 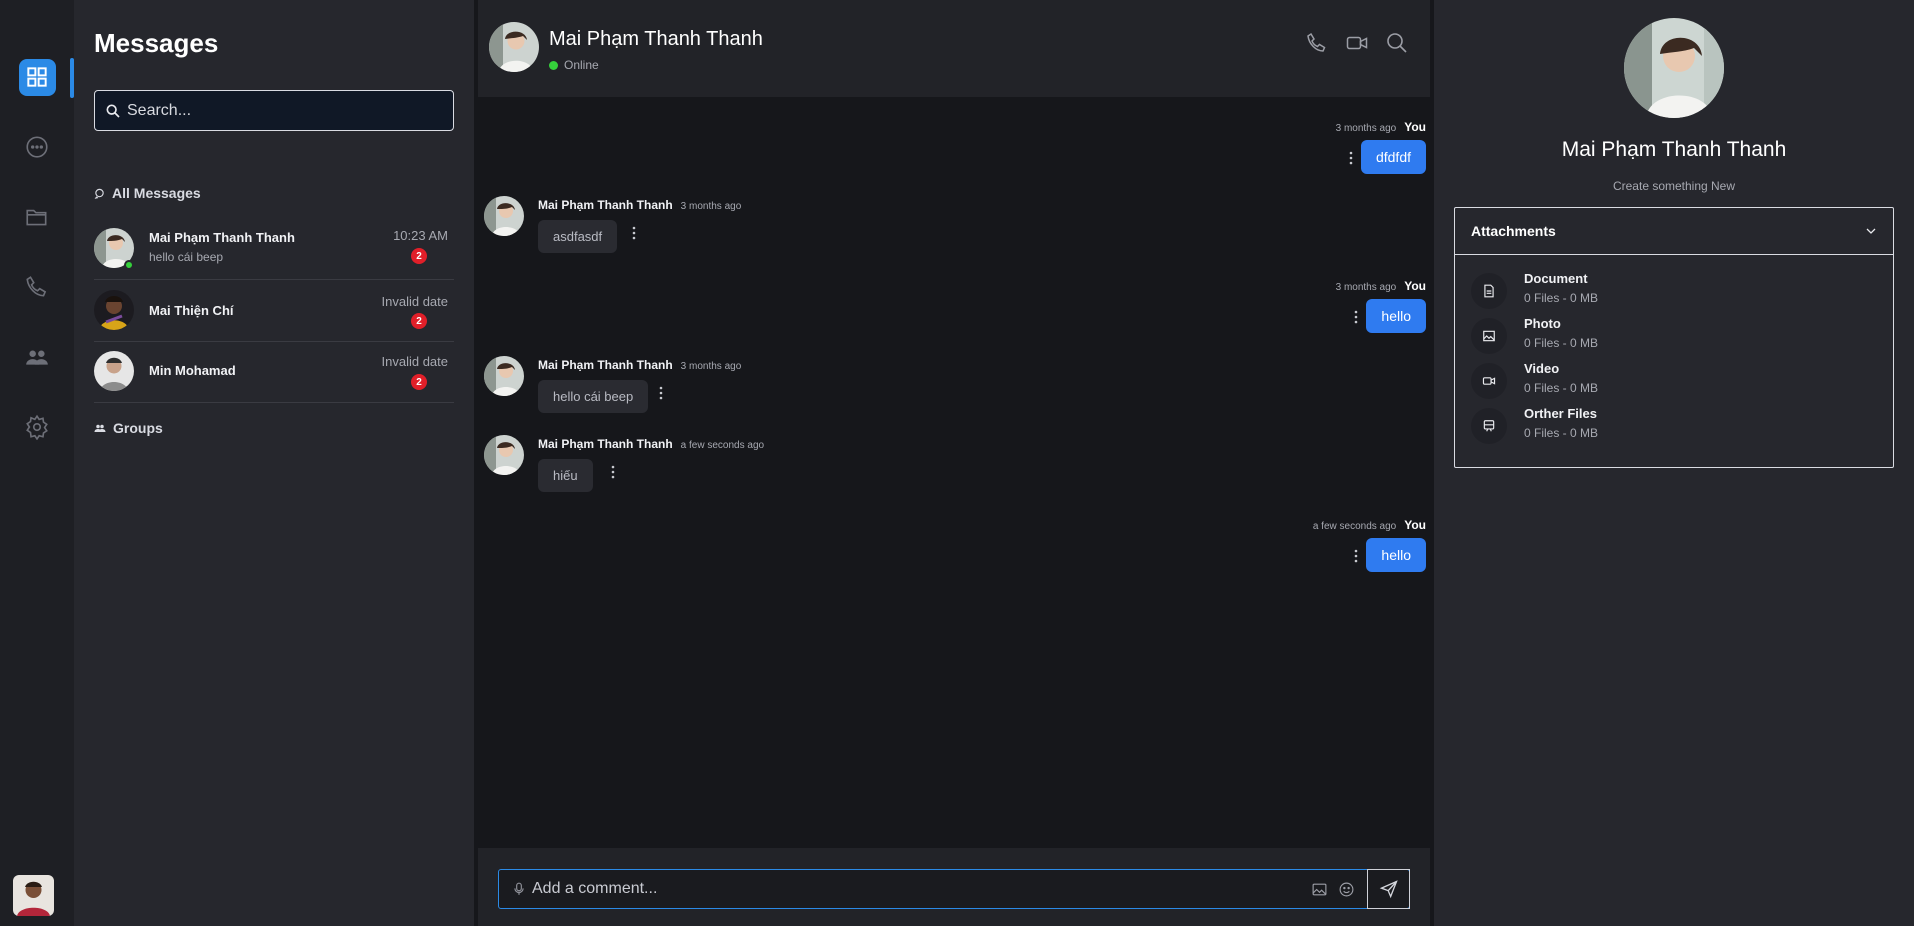 I want to click on message-sender: Mai Phạm Thanh Thanh a few seconds ago, so click(x=651, y=444).